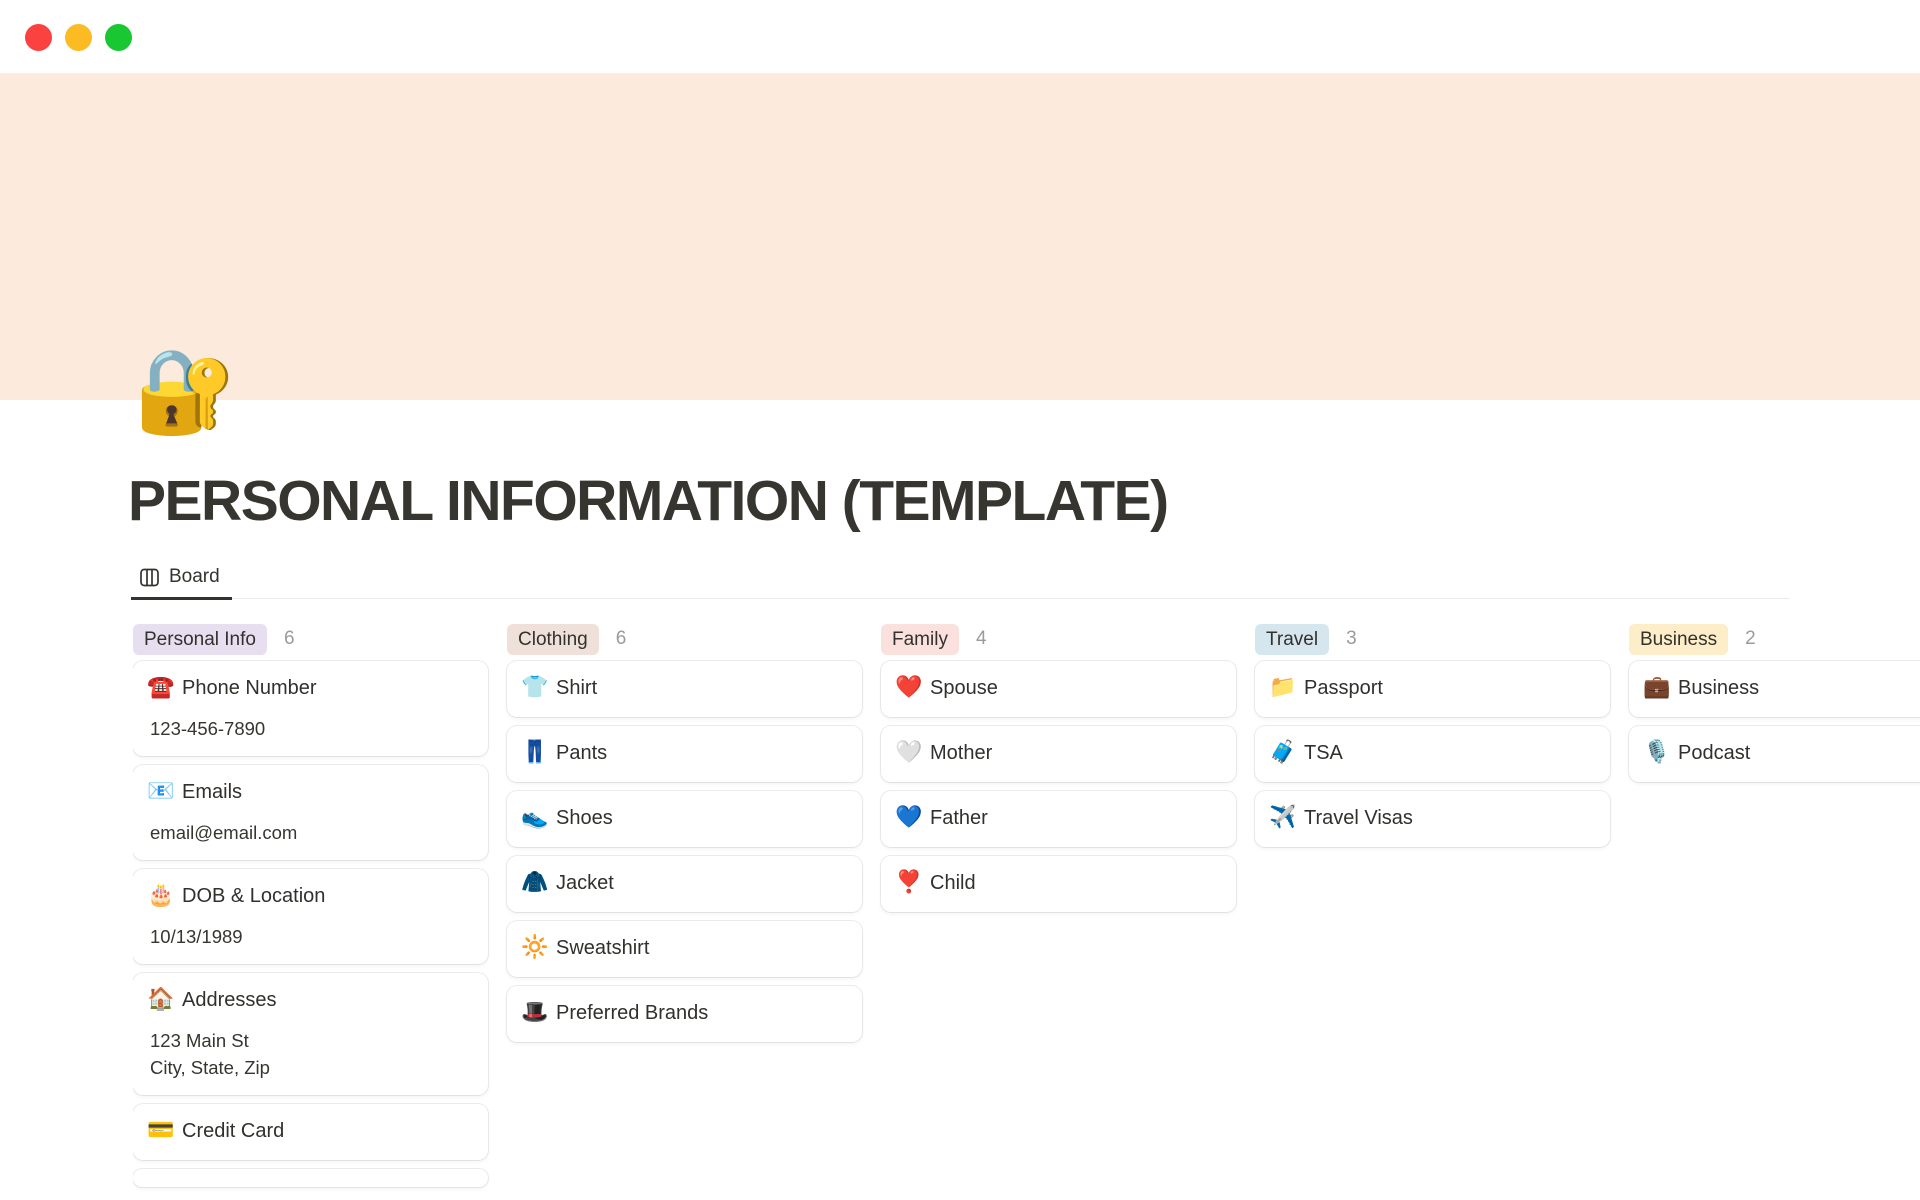  What do you see at coordinates (196, 936) in the screenshot?
I see `card-subtext-line: 10/13/1989` at bounding box center [196, 936].